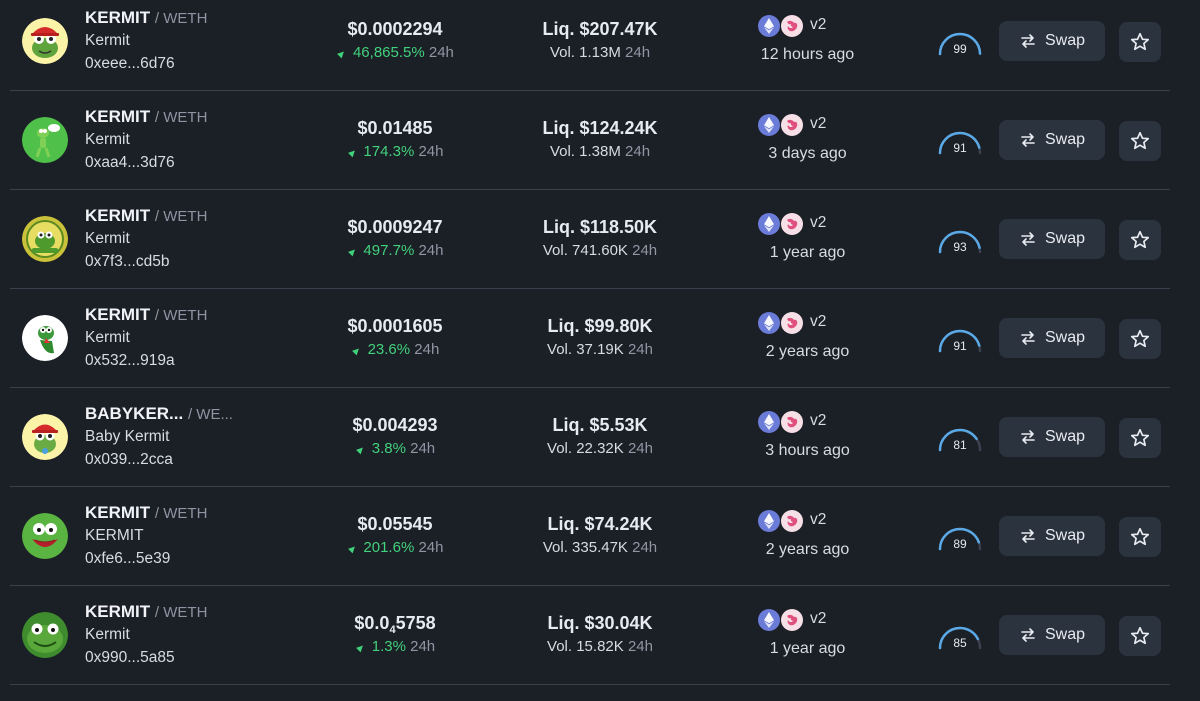 The width and height of the screenshot is (1200, 701). Describe the element at coordinates (960, 247) in the screenshot. I see `score-value: 93` at that location.